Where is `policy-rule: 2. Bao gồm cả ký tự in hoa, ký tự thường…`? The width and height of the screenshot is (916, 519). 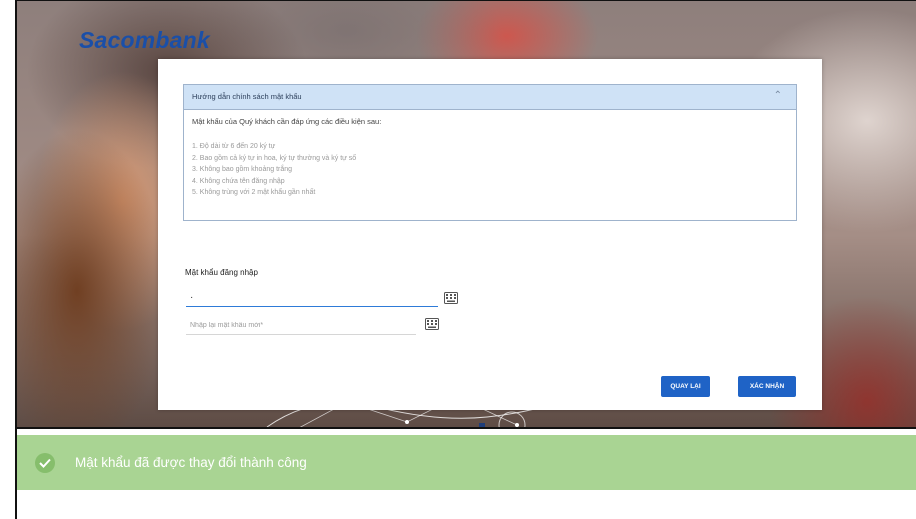 policy-rule: 2. Bao gồm cả ký tự in hoa, ký tự thường… is located at coordinates (274, 158).